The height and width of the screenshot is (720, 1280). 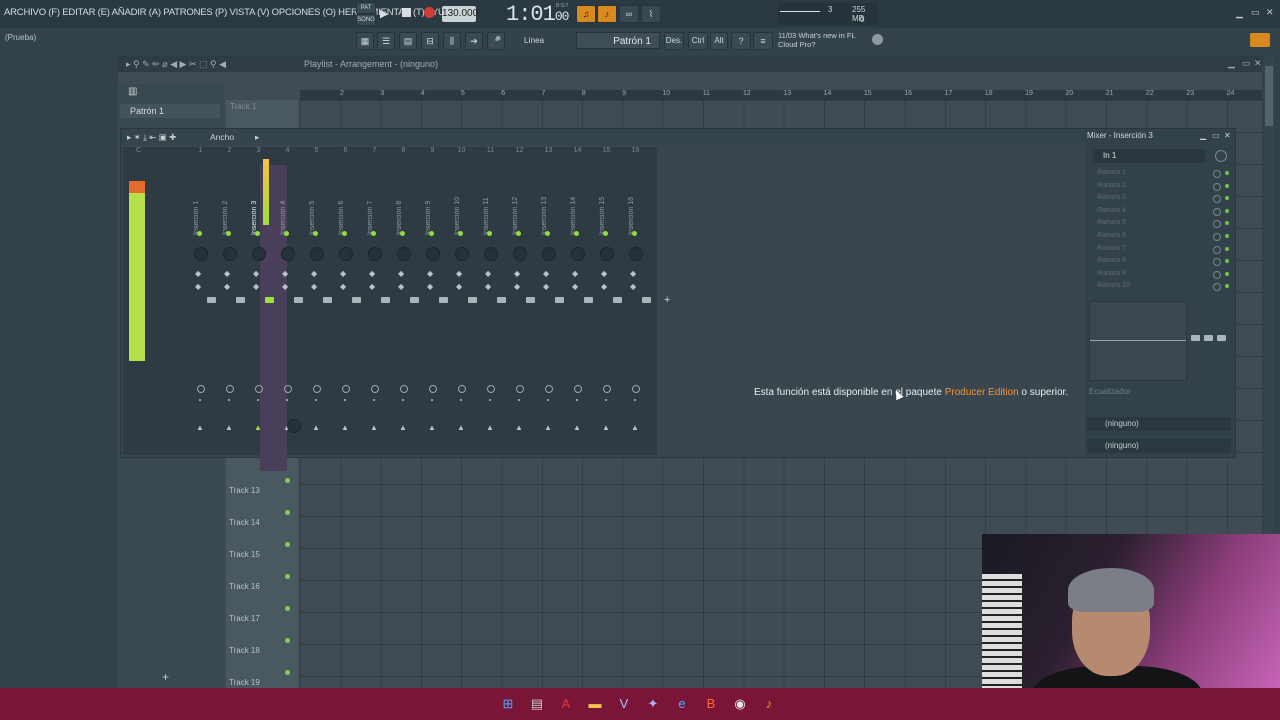 I want to click on edge-icon: e, so click(x=682, y=704).